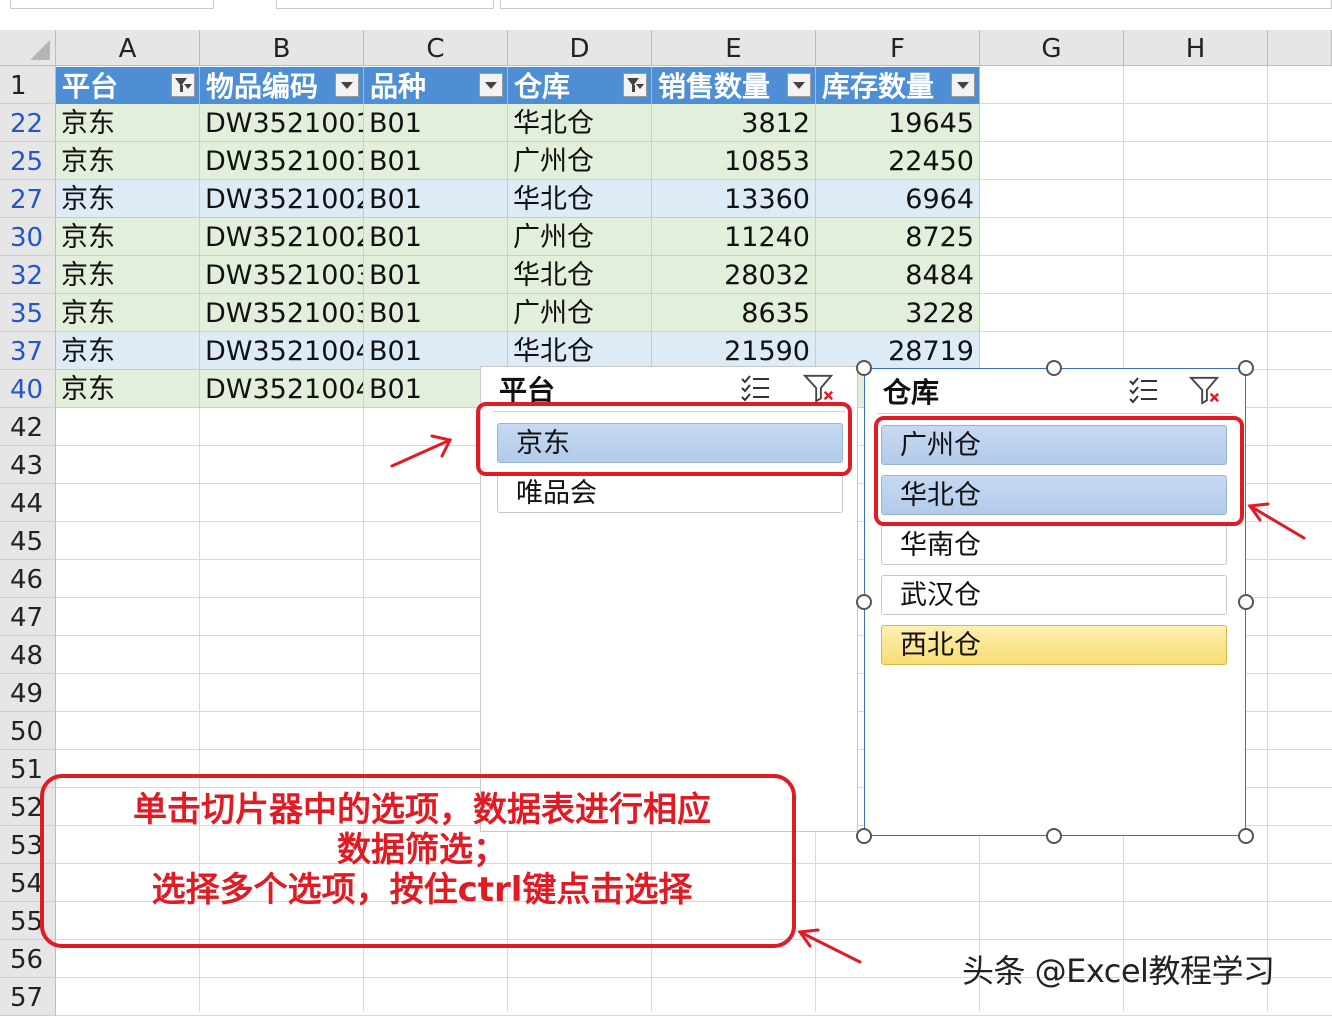 This screenshot has height=1018, width=1332. Describe the element at coordinates (1277, 522) in the screenshot. I see `arrow-to-warehouse-slicer` at that location.